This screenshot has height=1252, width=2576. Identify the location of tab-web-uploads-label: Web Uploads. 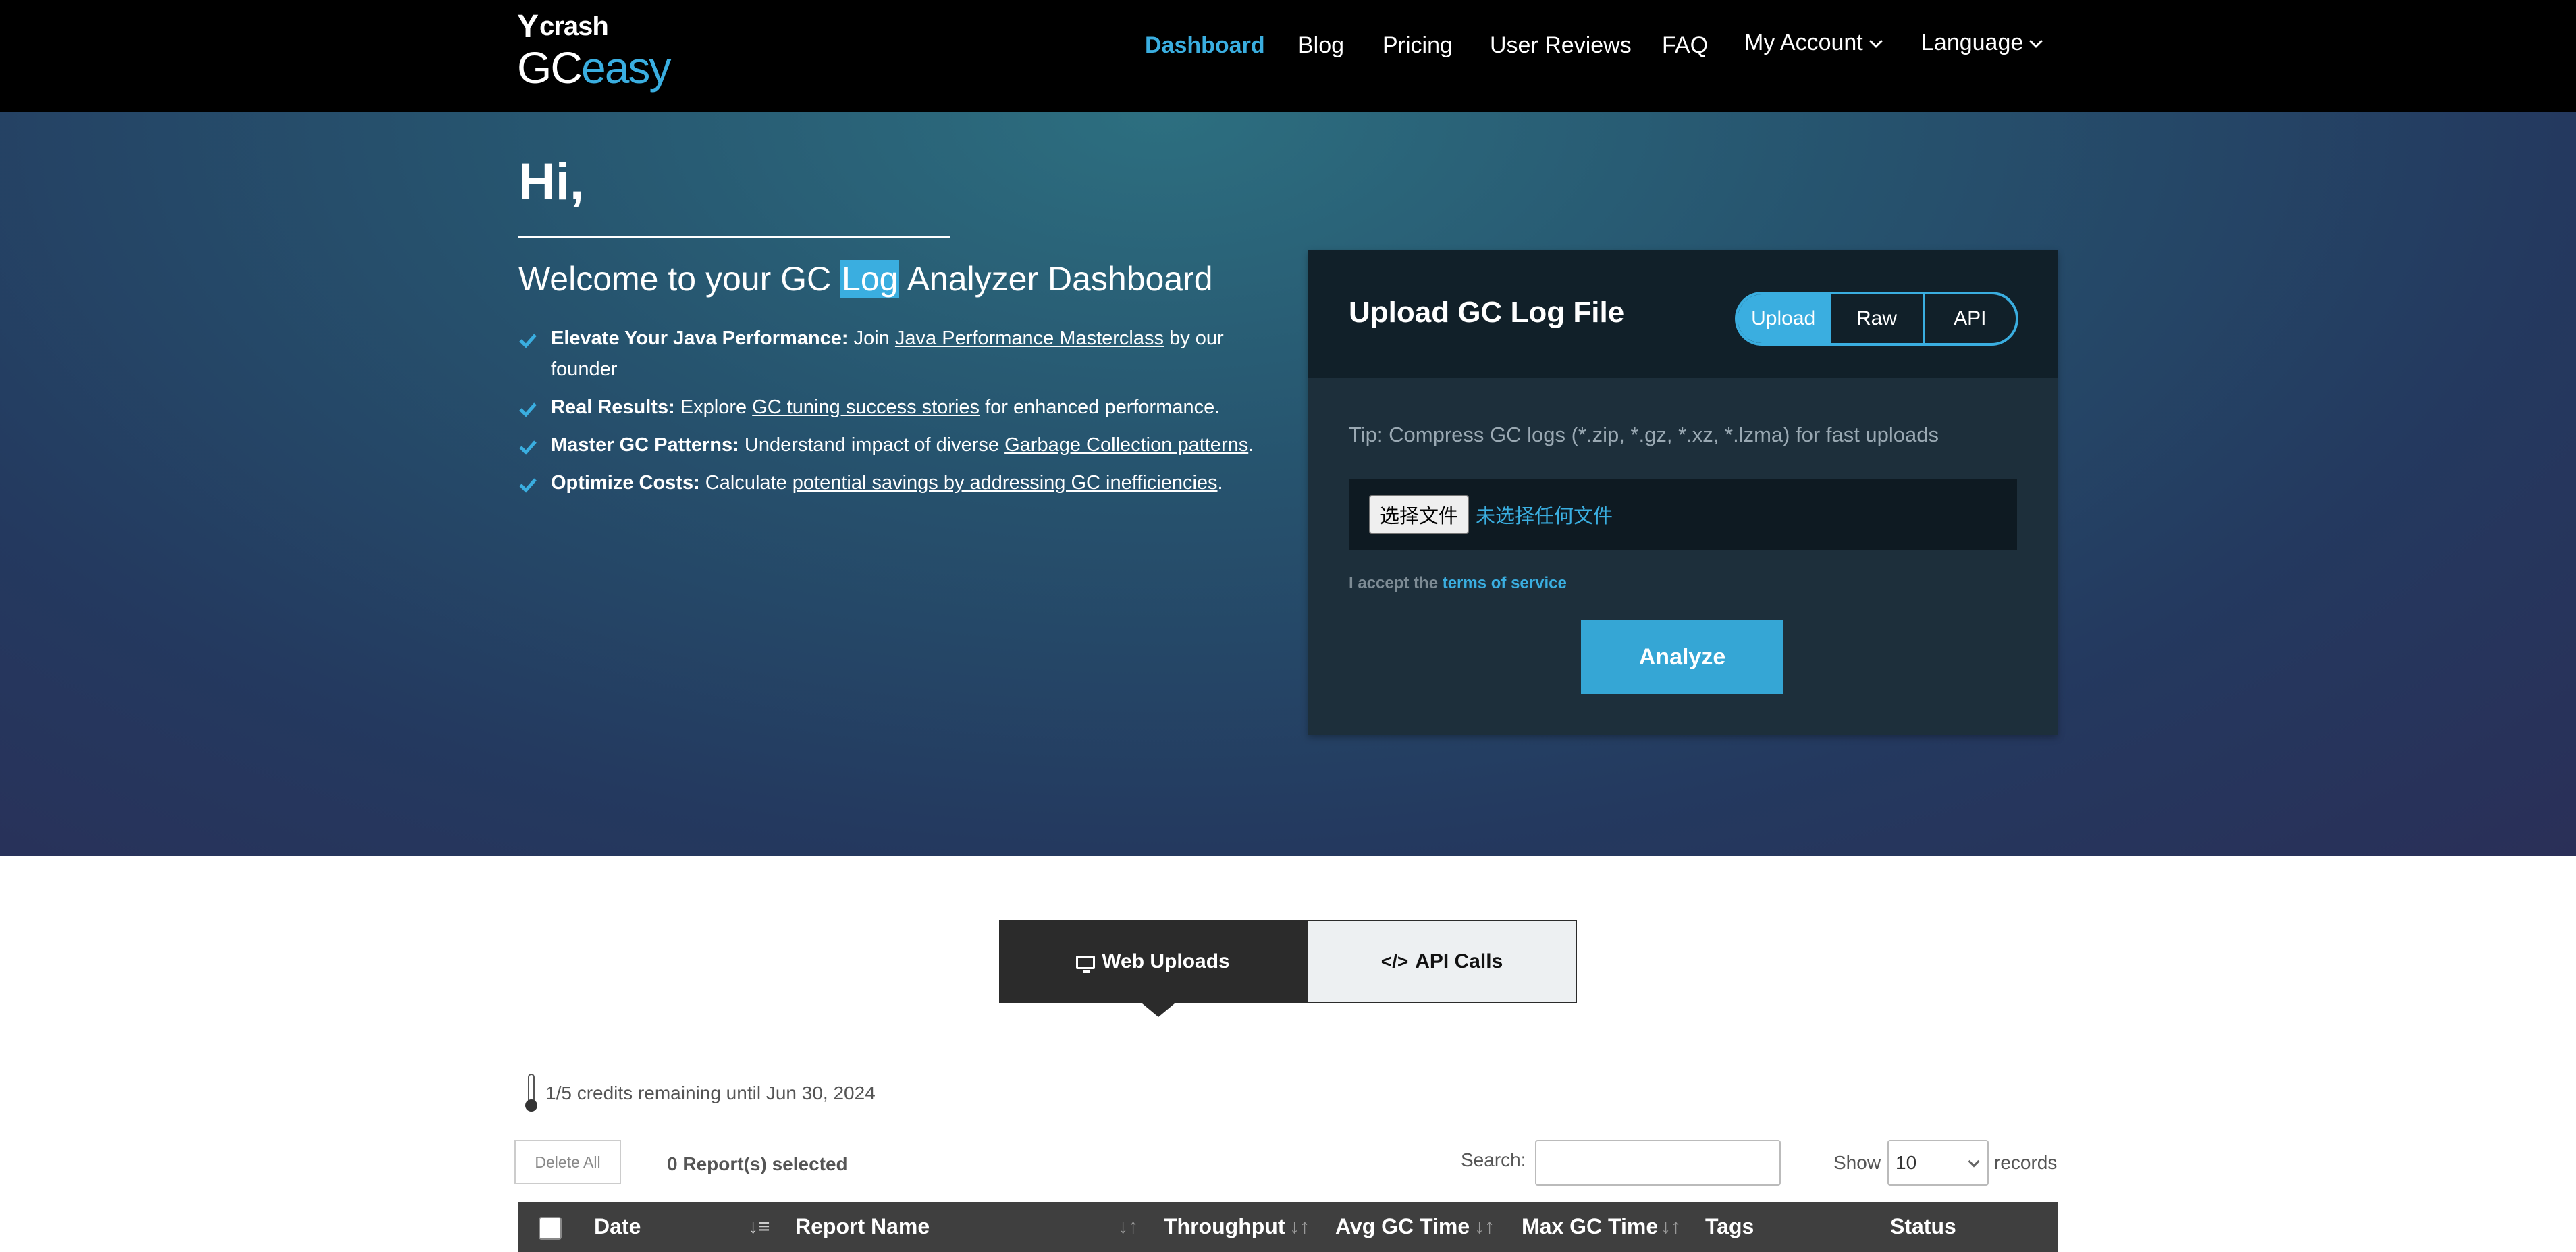
(1166, 961).